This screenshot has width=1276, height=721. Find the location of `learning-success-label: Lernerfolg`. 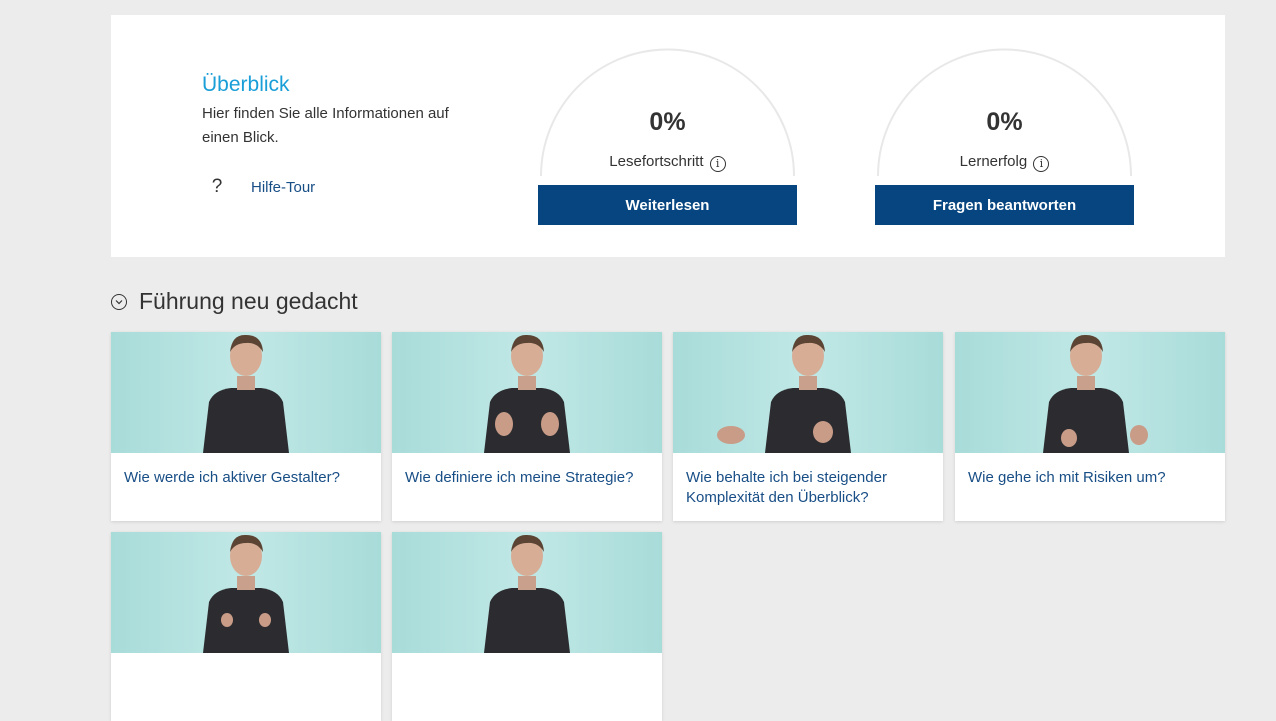

learning-success-label: Lernerfolg is located at coordinates (993, 161).